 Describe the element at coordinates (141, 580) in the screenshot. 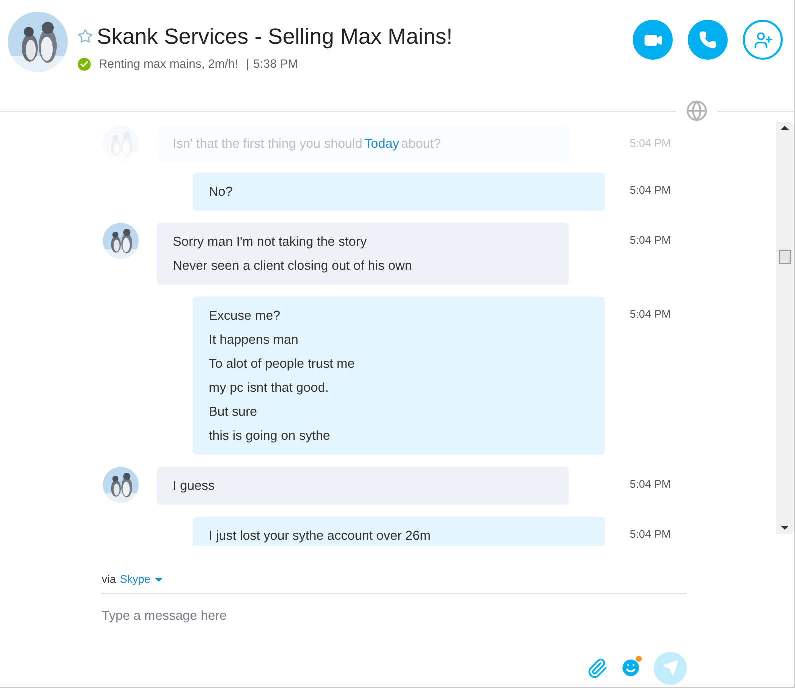

I see `service-dropdown: Skype` at that location.